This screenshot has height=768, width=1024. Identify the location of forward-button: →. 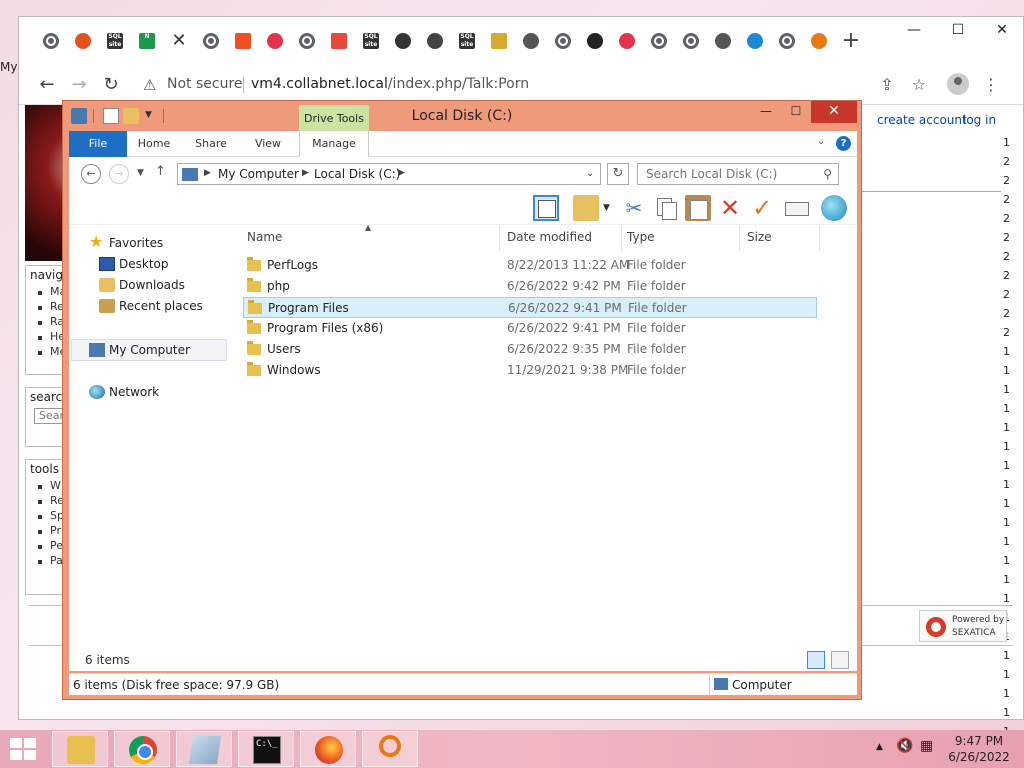
(79, 85).